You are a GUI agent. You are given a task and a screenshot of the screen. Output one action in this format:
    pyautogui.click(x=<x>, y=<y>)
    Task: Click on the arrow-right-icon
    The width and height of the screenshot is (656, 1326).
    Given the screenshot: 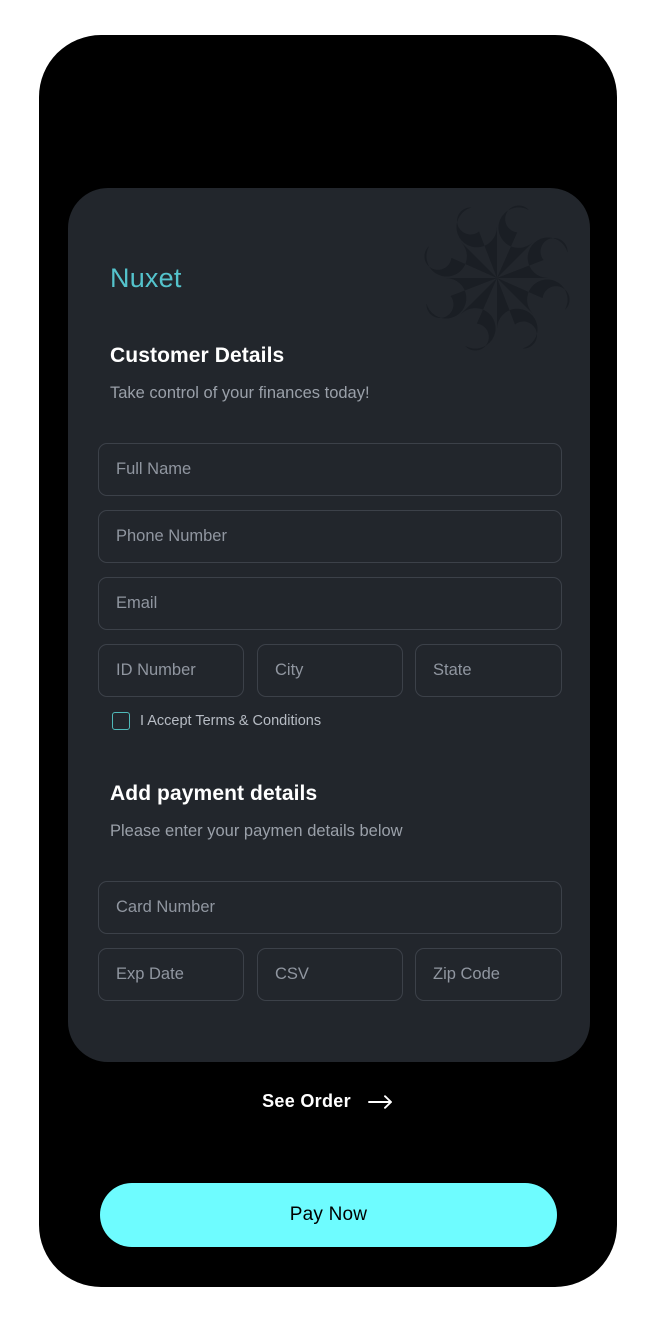 What is the action you would take?
    pyautogui.click(x=380, y=1102)
    